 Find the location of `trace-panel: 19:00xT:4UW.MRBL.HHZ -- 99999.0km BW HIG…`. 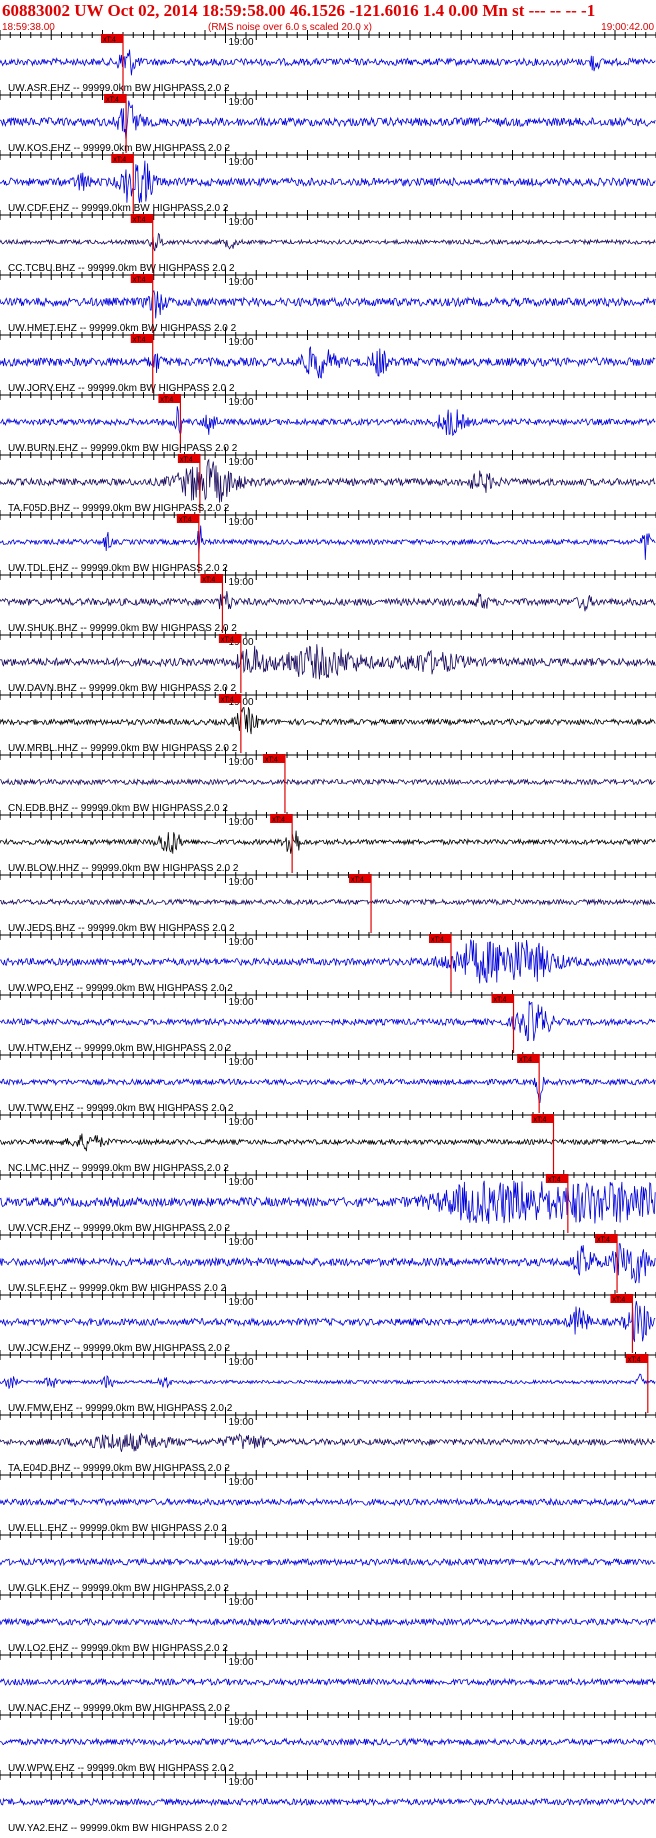

trace-panel: 19:00xT:4UW.MRBL.HHZ -- 99999.0km BW HIG… is located at coordinates (328, 720).